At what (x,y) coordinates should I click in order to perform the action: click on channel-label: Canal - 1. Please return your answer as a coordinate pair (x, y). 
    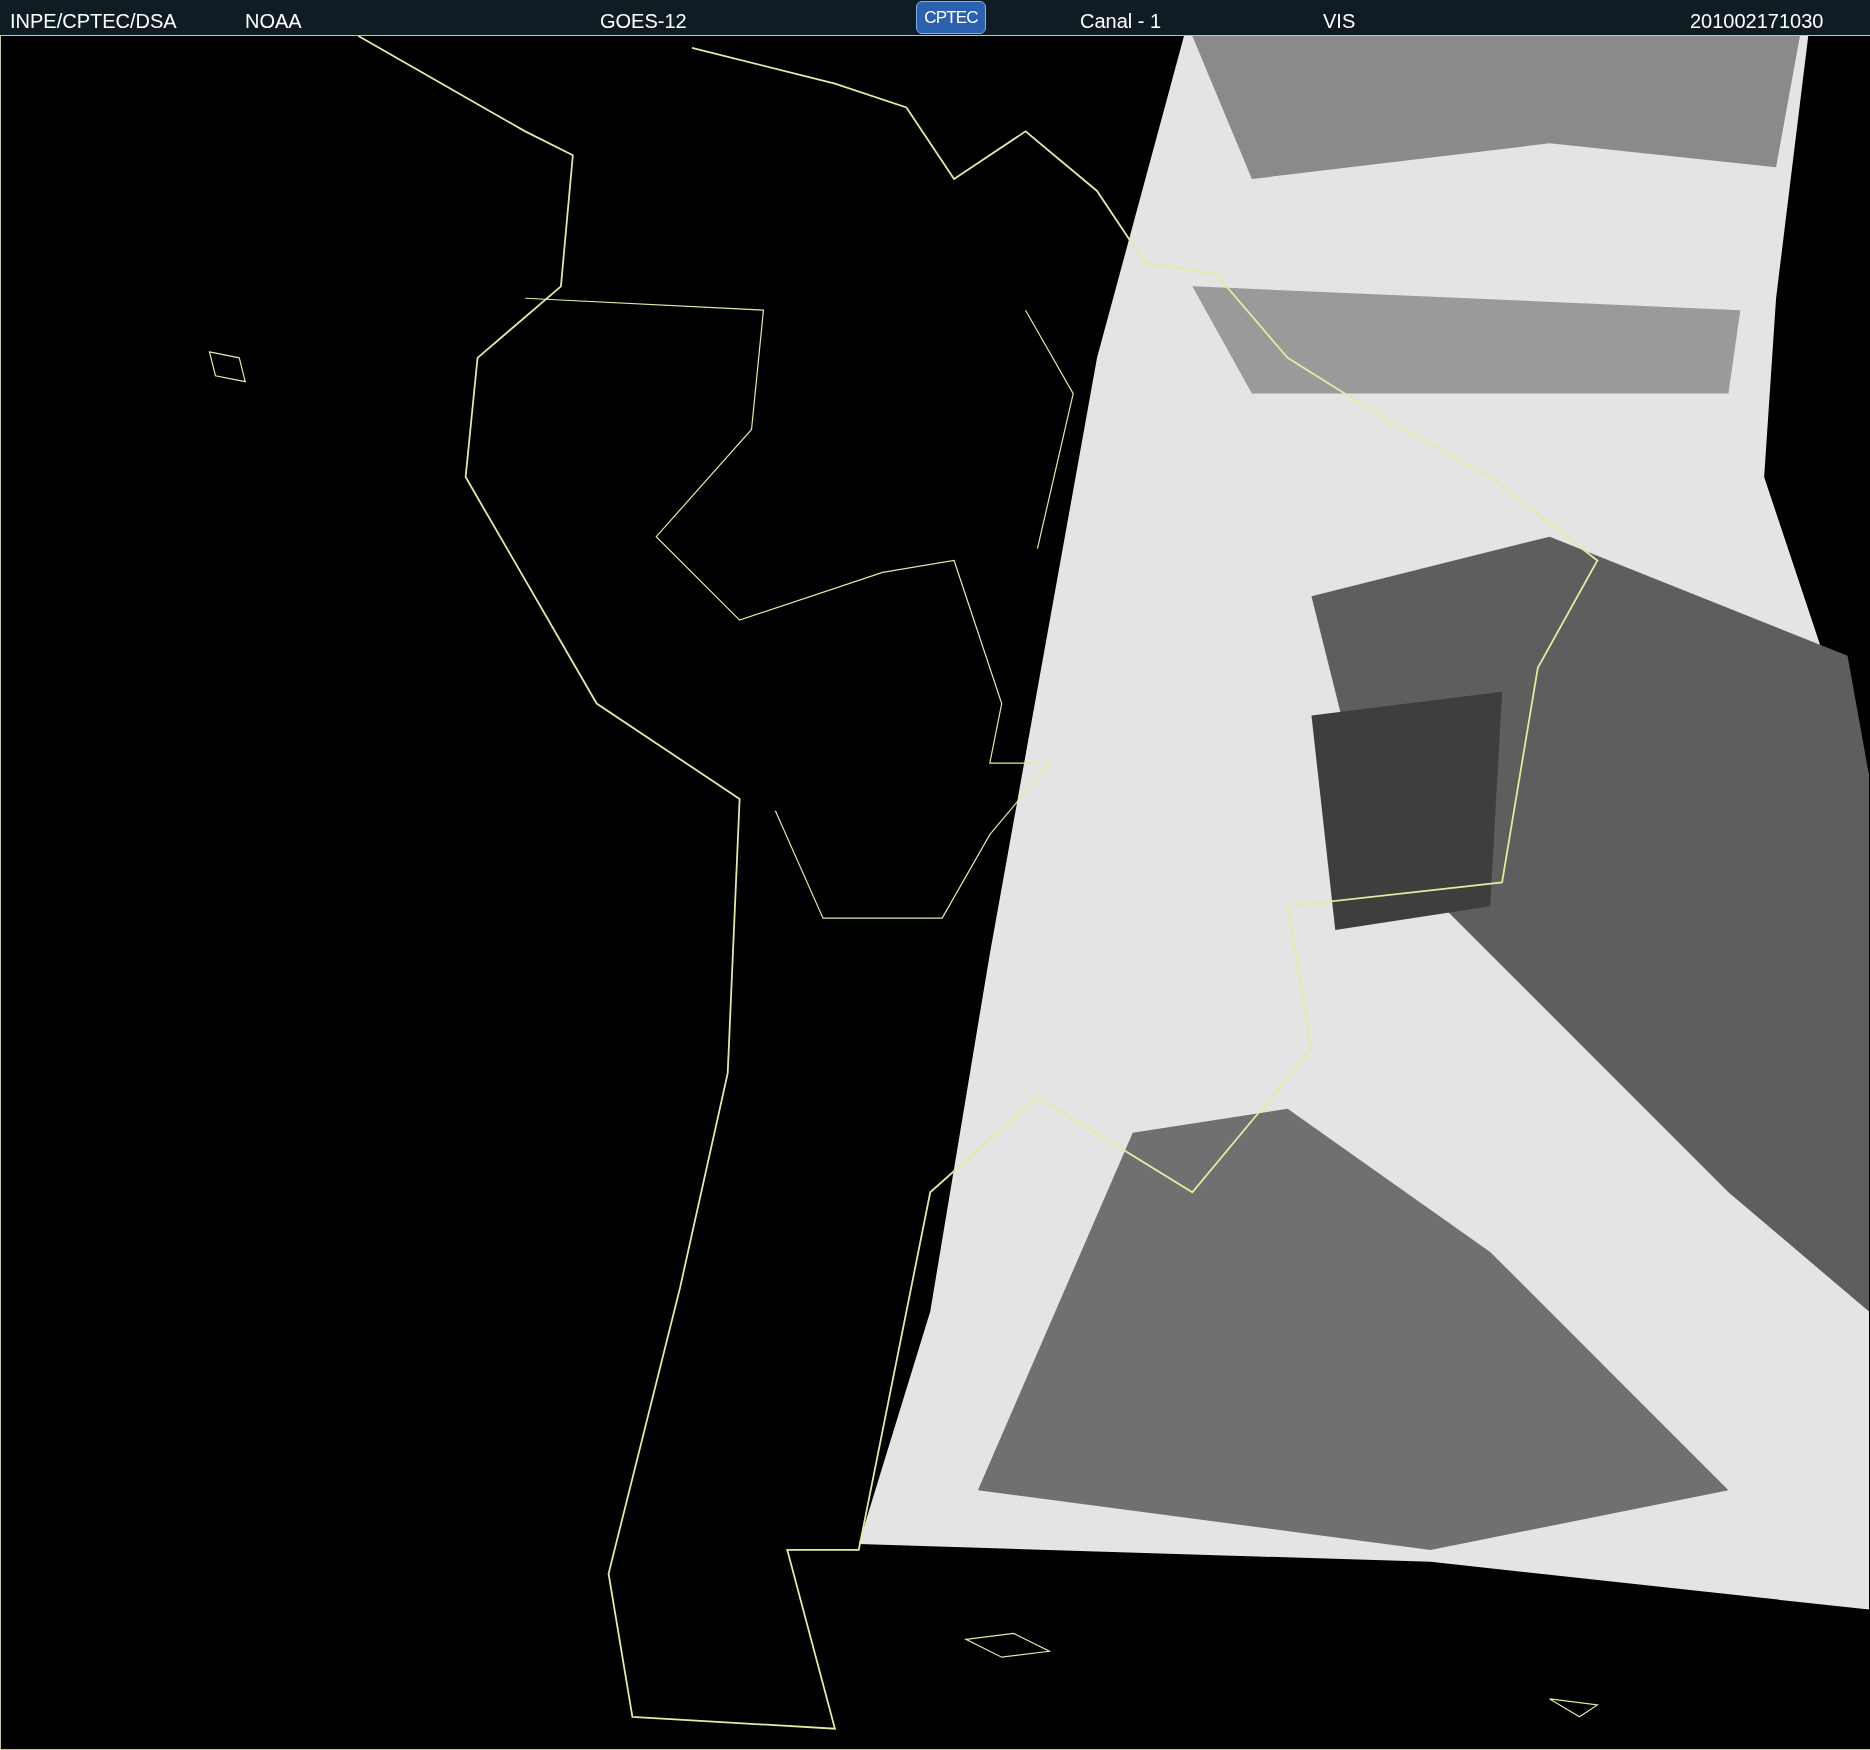
    Looking at the image, I should click on (1121, 21).